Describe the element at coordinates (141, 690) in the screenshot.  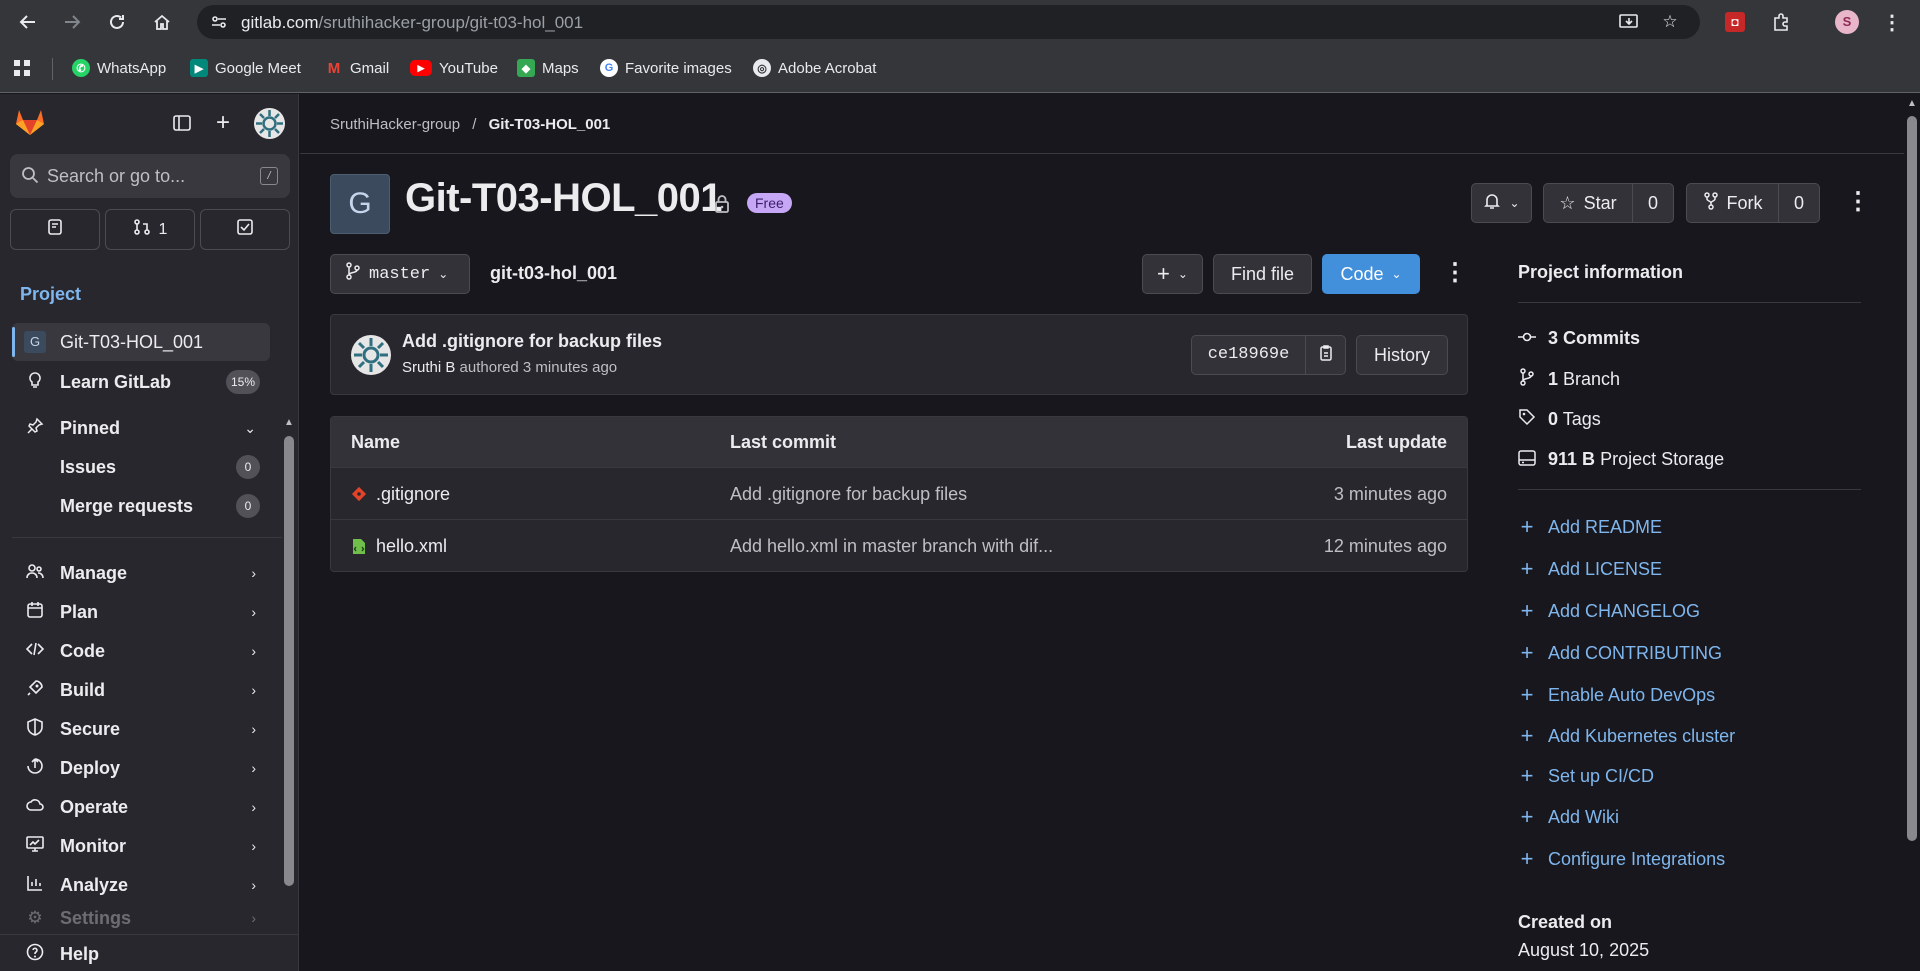
I see `sidebar-item-build: Build ›` at that location.